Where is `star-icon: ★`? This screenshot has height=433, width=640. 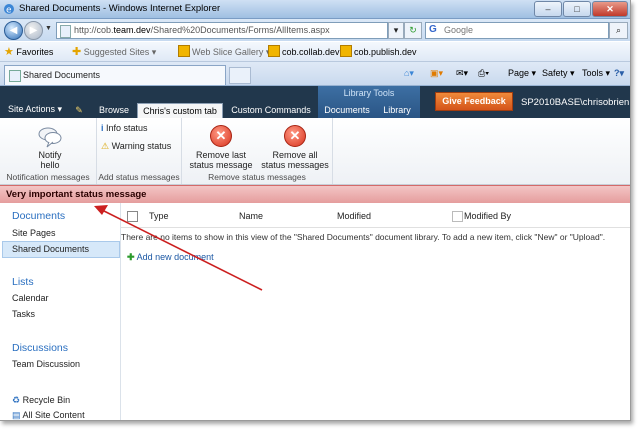
star-icon: ★ is located at coordinates (9, 52).